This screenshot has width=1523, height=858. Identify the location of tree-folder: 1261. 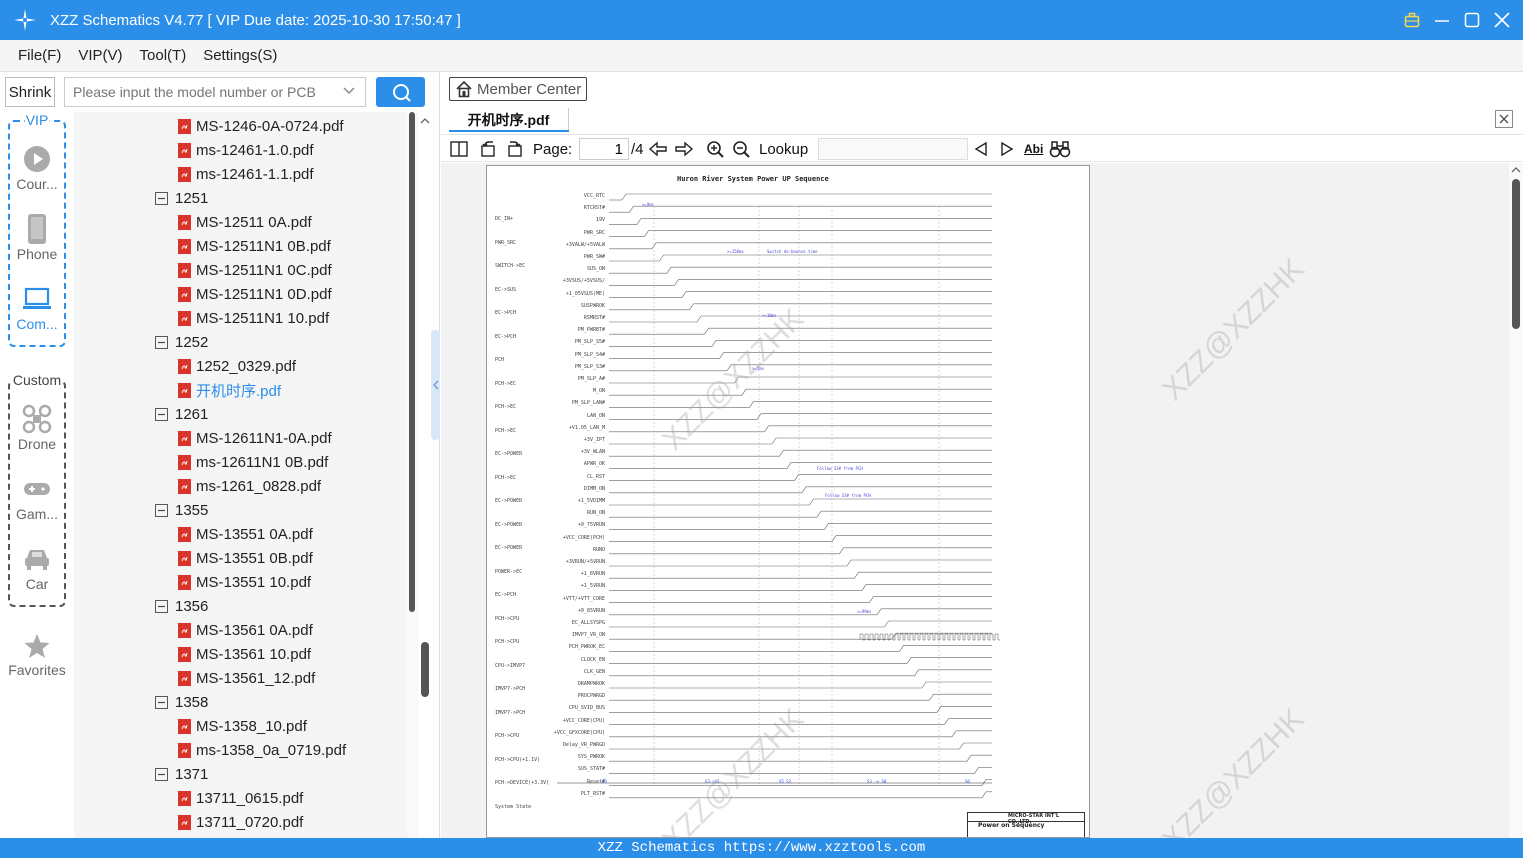
(181, 414).